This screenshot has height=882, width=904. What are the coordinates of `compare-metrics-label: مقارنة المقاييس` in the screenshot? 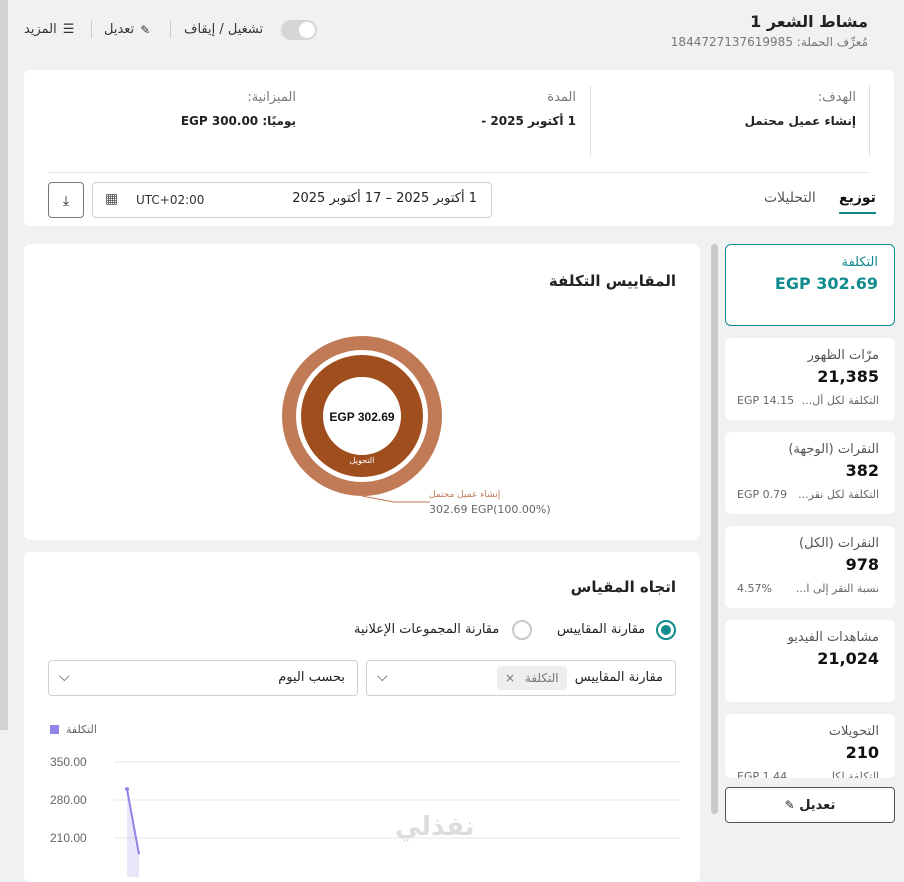 It's located at (601, 629).